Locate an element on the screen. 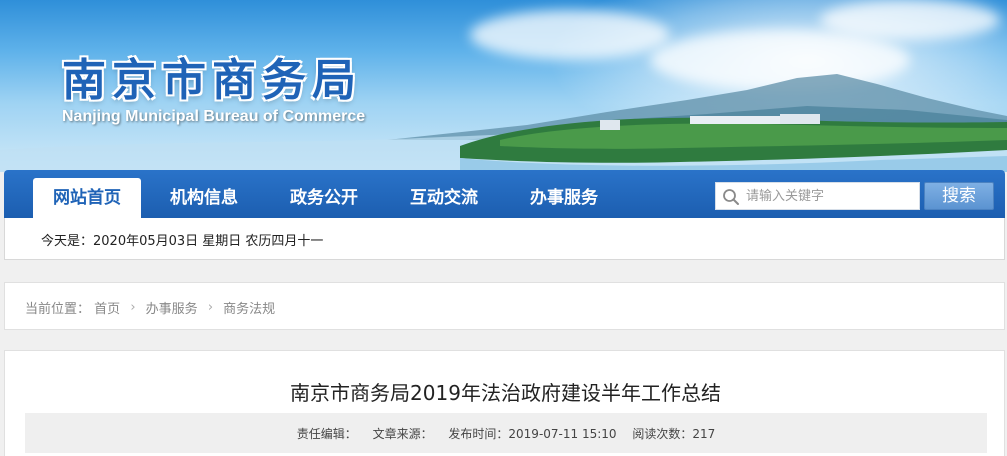  breadcrumb-services: 办事服务 is located at coordinates (172, 307).